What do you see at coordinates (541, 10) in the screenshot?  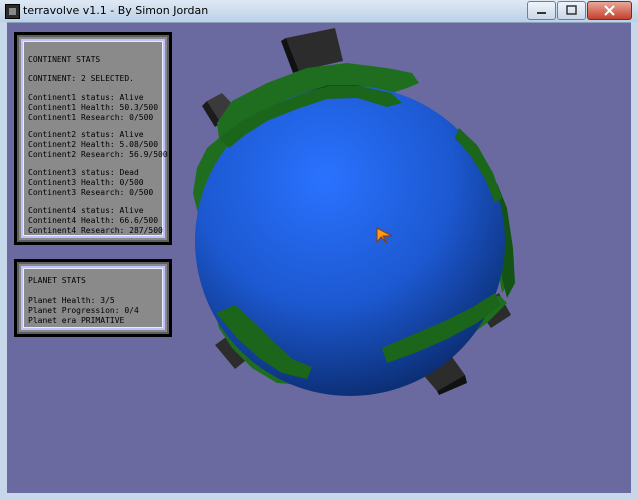 I see `minimize-button` at bounding box center [541, 10].